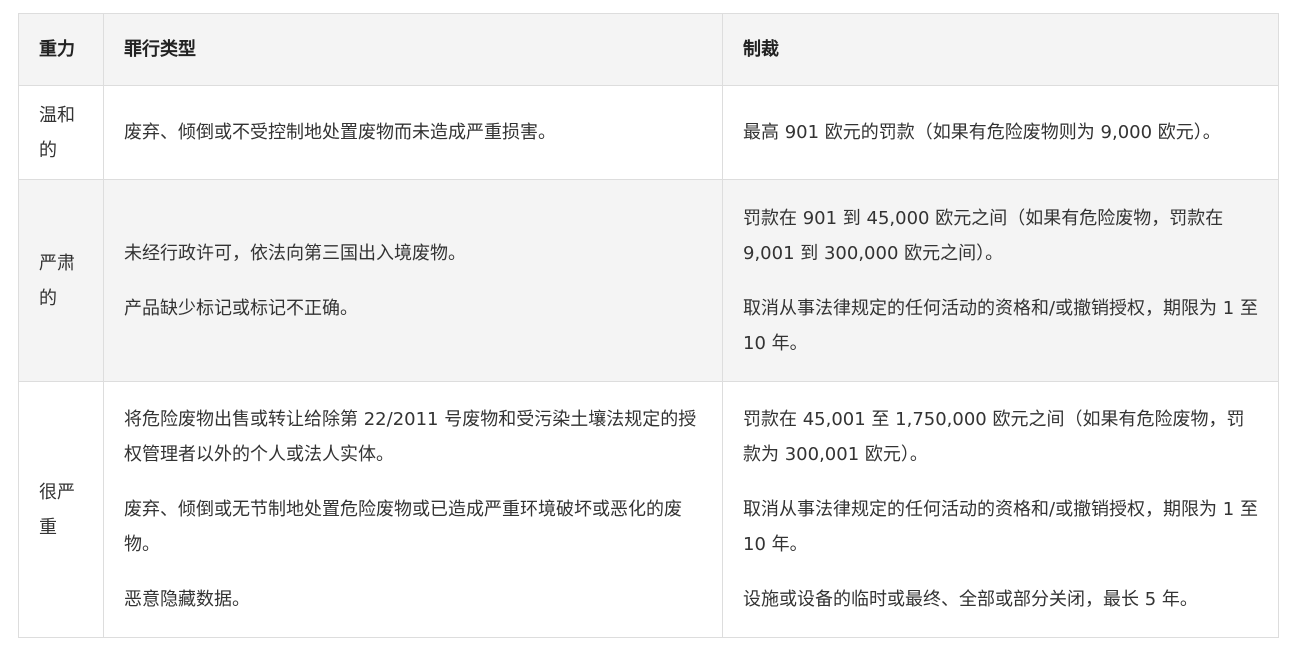 This screenshot has height=657, width=1299. I want to click on table-header-row: 重力 罪行类型 制裁, so click(648, 49).